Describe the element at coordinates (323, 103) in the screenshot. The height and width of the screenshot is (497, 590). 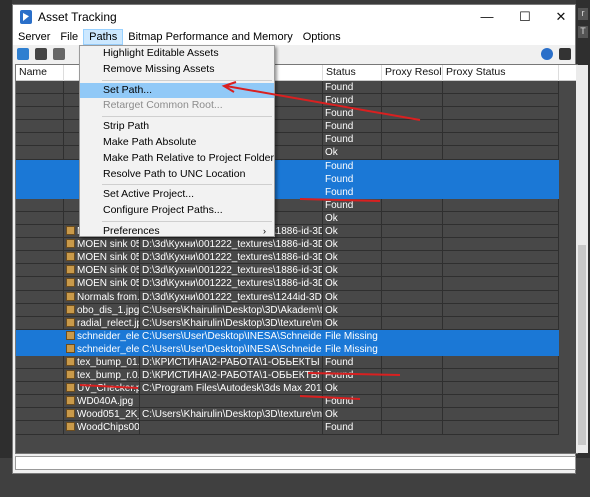
I see `annotation-arrow` at that location.